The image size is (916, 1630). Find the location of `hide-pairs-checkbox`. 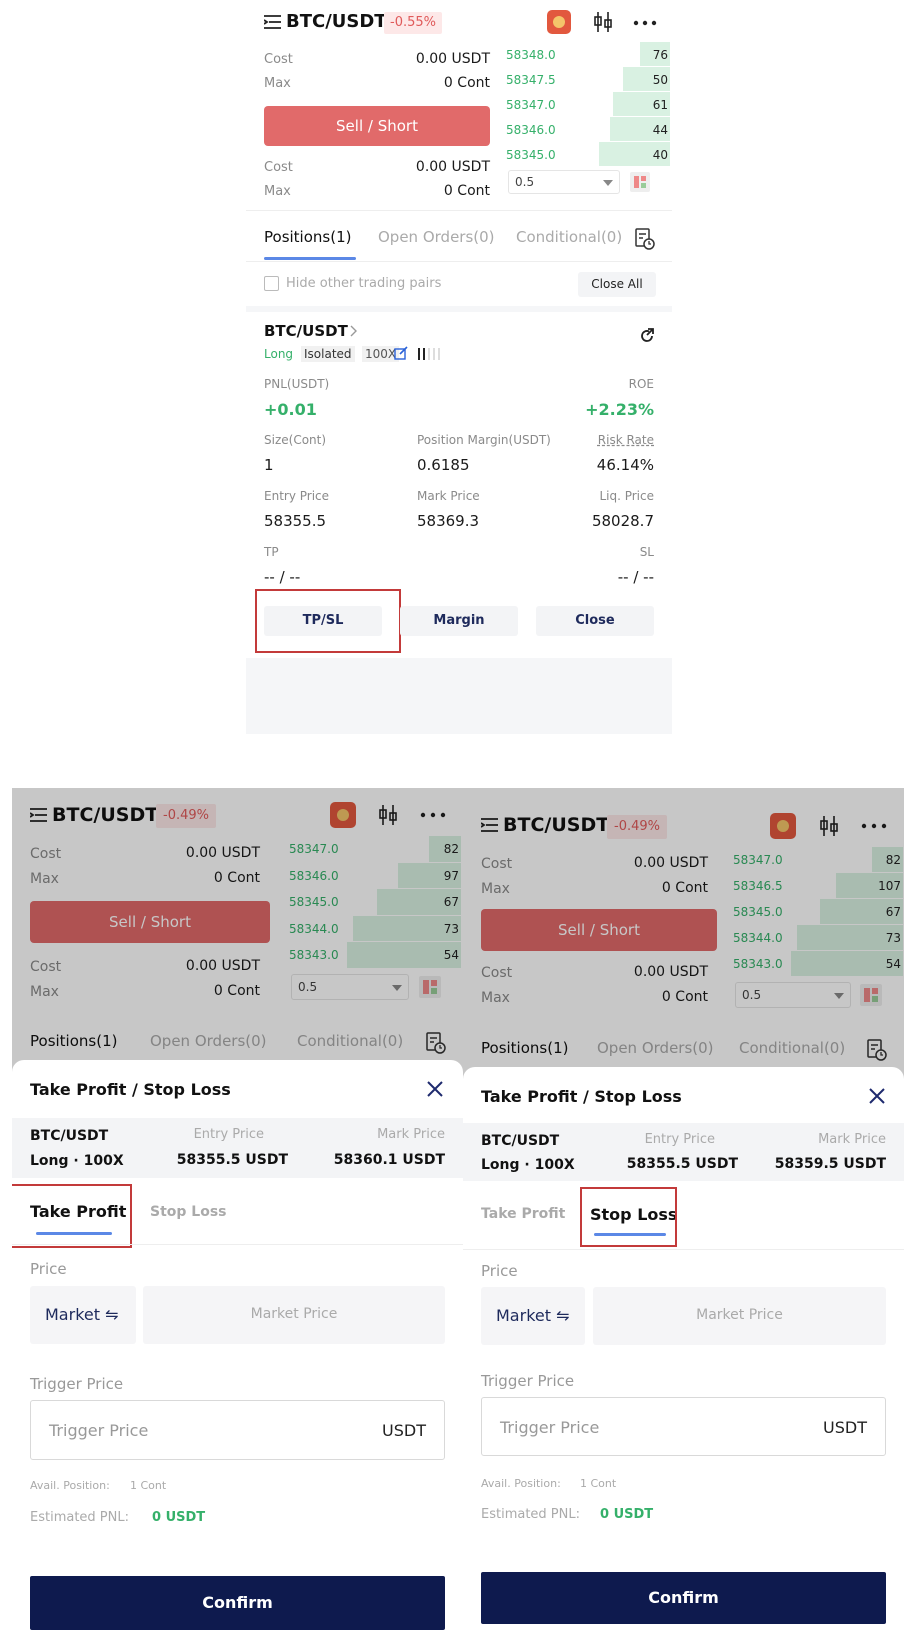

hide-pairs-checkbox is located at coordinates (271, 283).